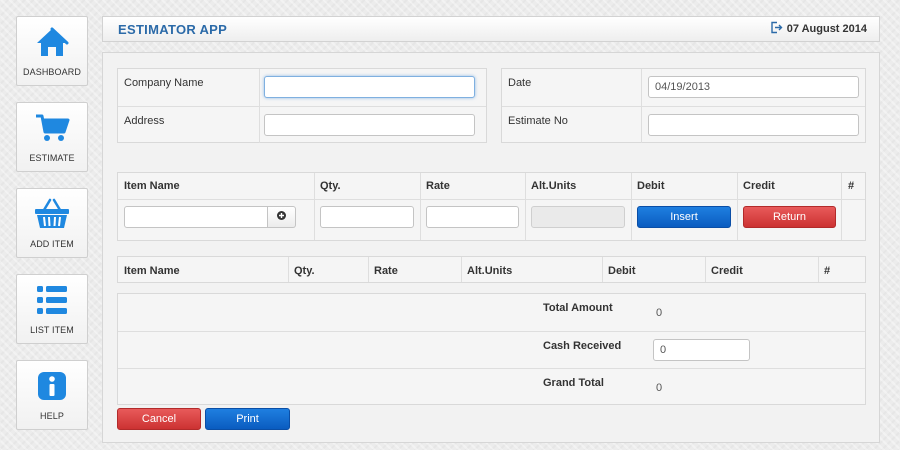 The width and height of the screenshot is (900, 450). I want to click on company-name-input, so click(369, 87).